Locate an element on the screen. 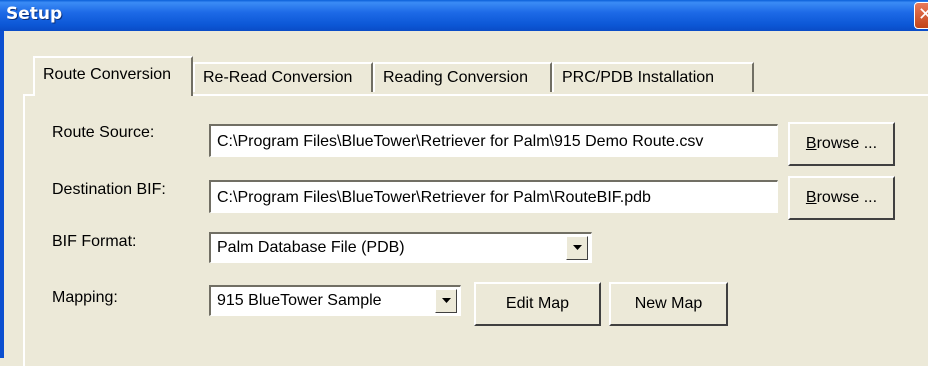  mapping-select: 915 BlueTower Sample is located at coordinates (335, 300).